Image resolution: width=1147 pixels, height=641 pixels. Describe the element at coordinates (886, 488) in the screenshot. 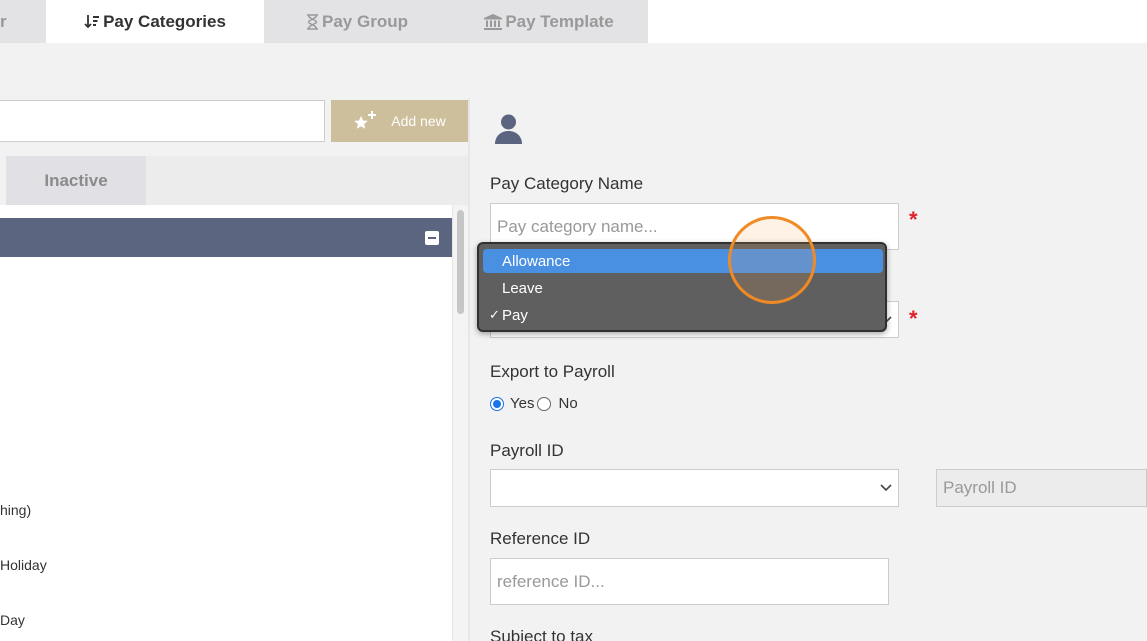

I see `chevron-down-icon` at that location.